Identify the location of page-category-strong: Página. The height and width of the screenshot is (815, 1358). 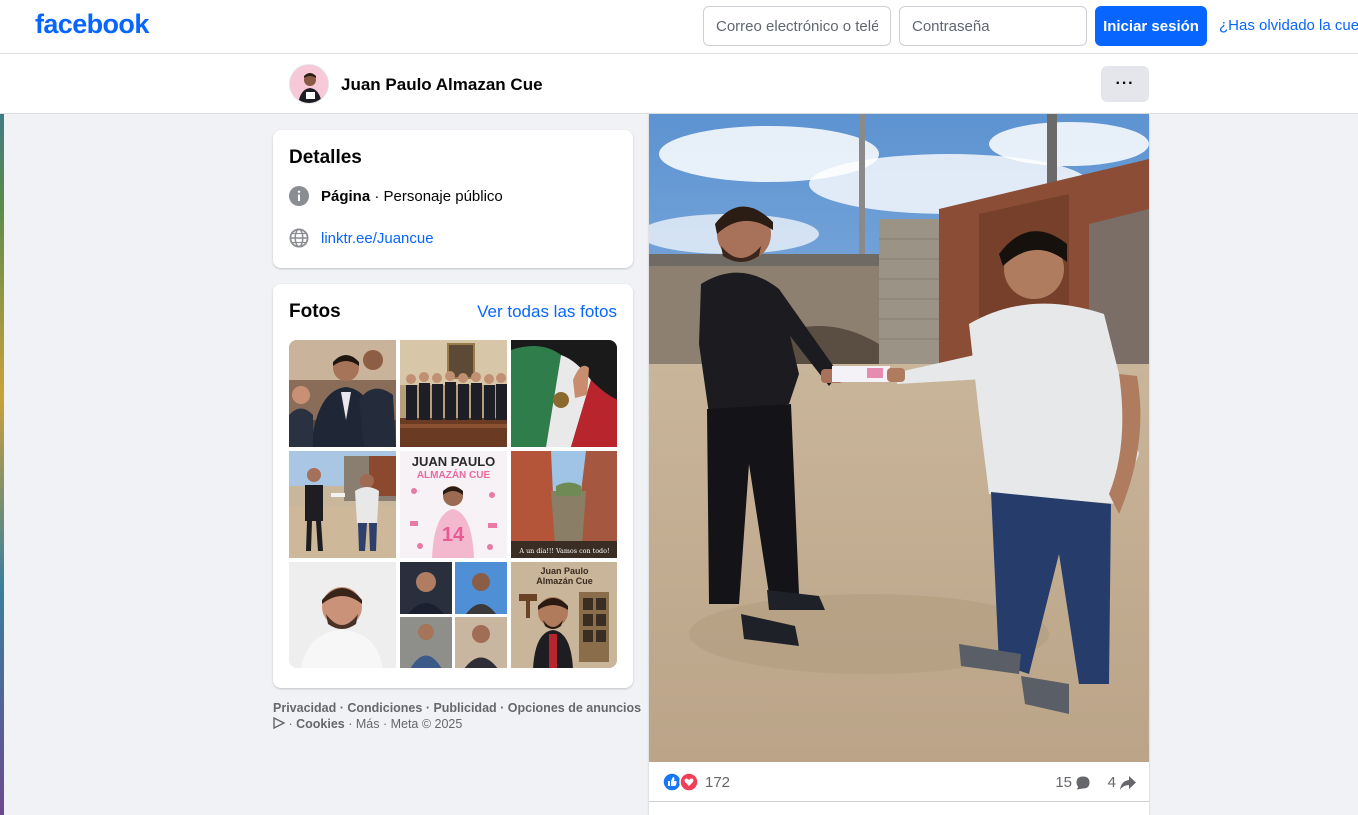
(346, 196).